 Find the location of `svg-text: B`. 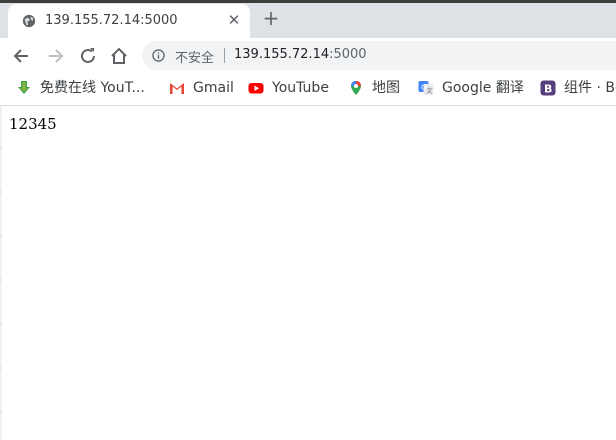

svg-text: B is located at coordinates (548, 89).